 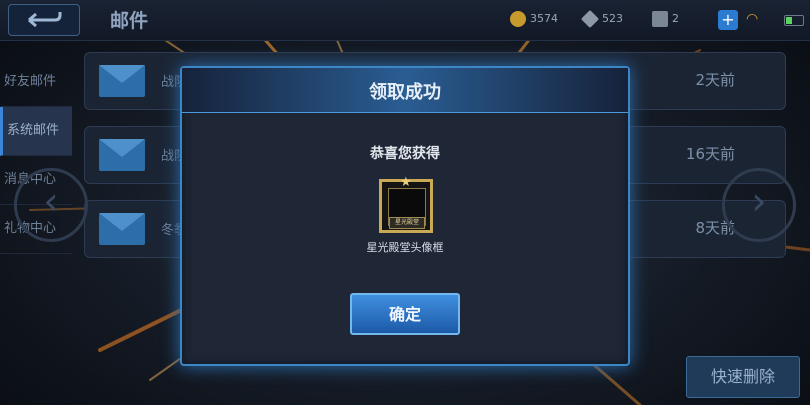 I want to click on diamond-value: 523, so click(x=612, y=18).